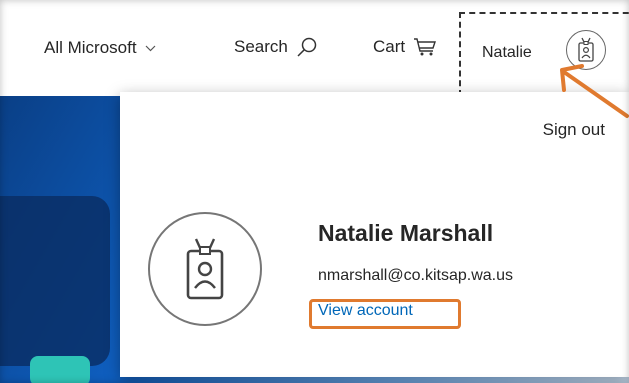 This screenshot has height=383, width=629. What do you see at coordinates (406, 233) in the screenshot?
I see `profile-full-name: Natalie Marshall` at bounding box center [406, 233].